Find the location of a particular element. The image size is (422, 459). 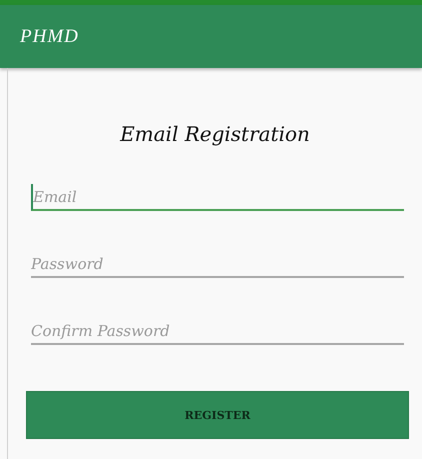

register-button: REGISTER is located at coordinates (217, 415).